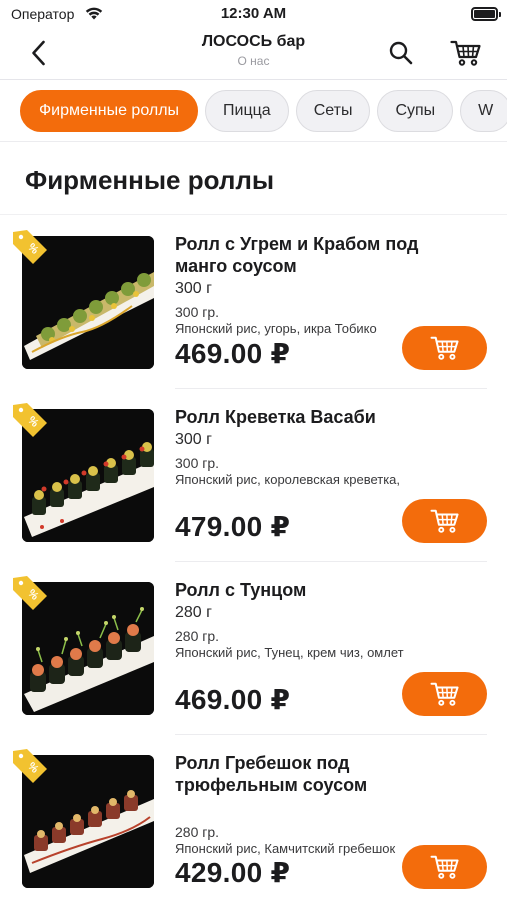 This screenshot has height=900, width=507. I want to click on about-link: О нас, so click(253, 61).